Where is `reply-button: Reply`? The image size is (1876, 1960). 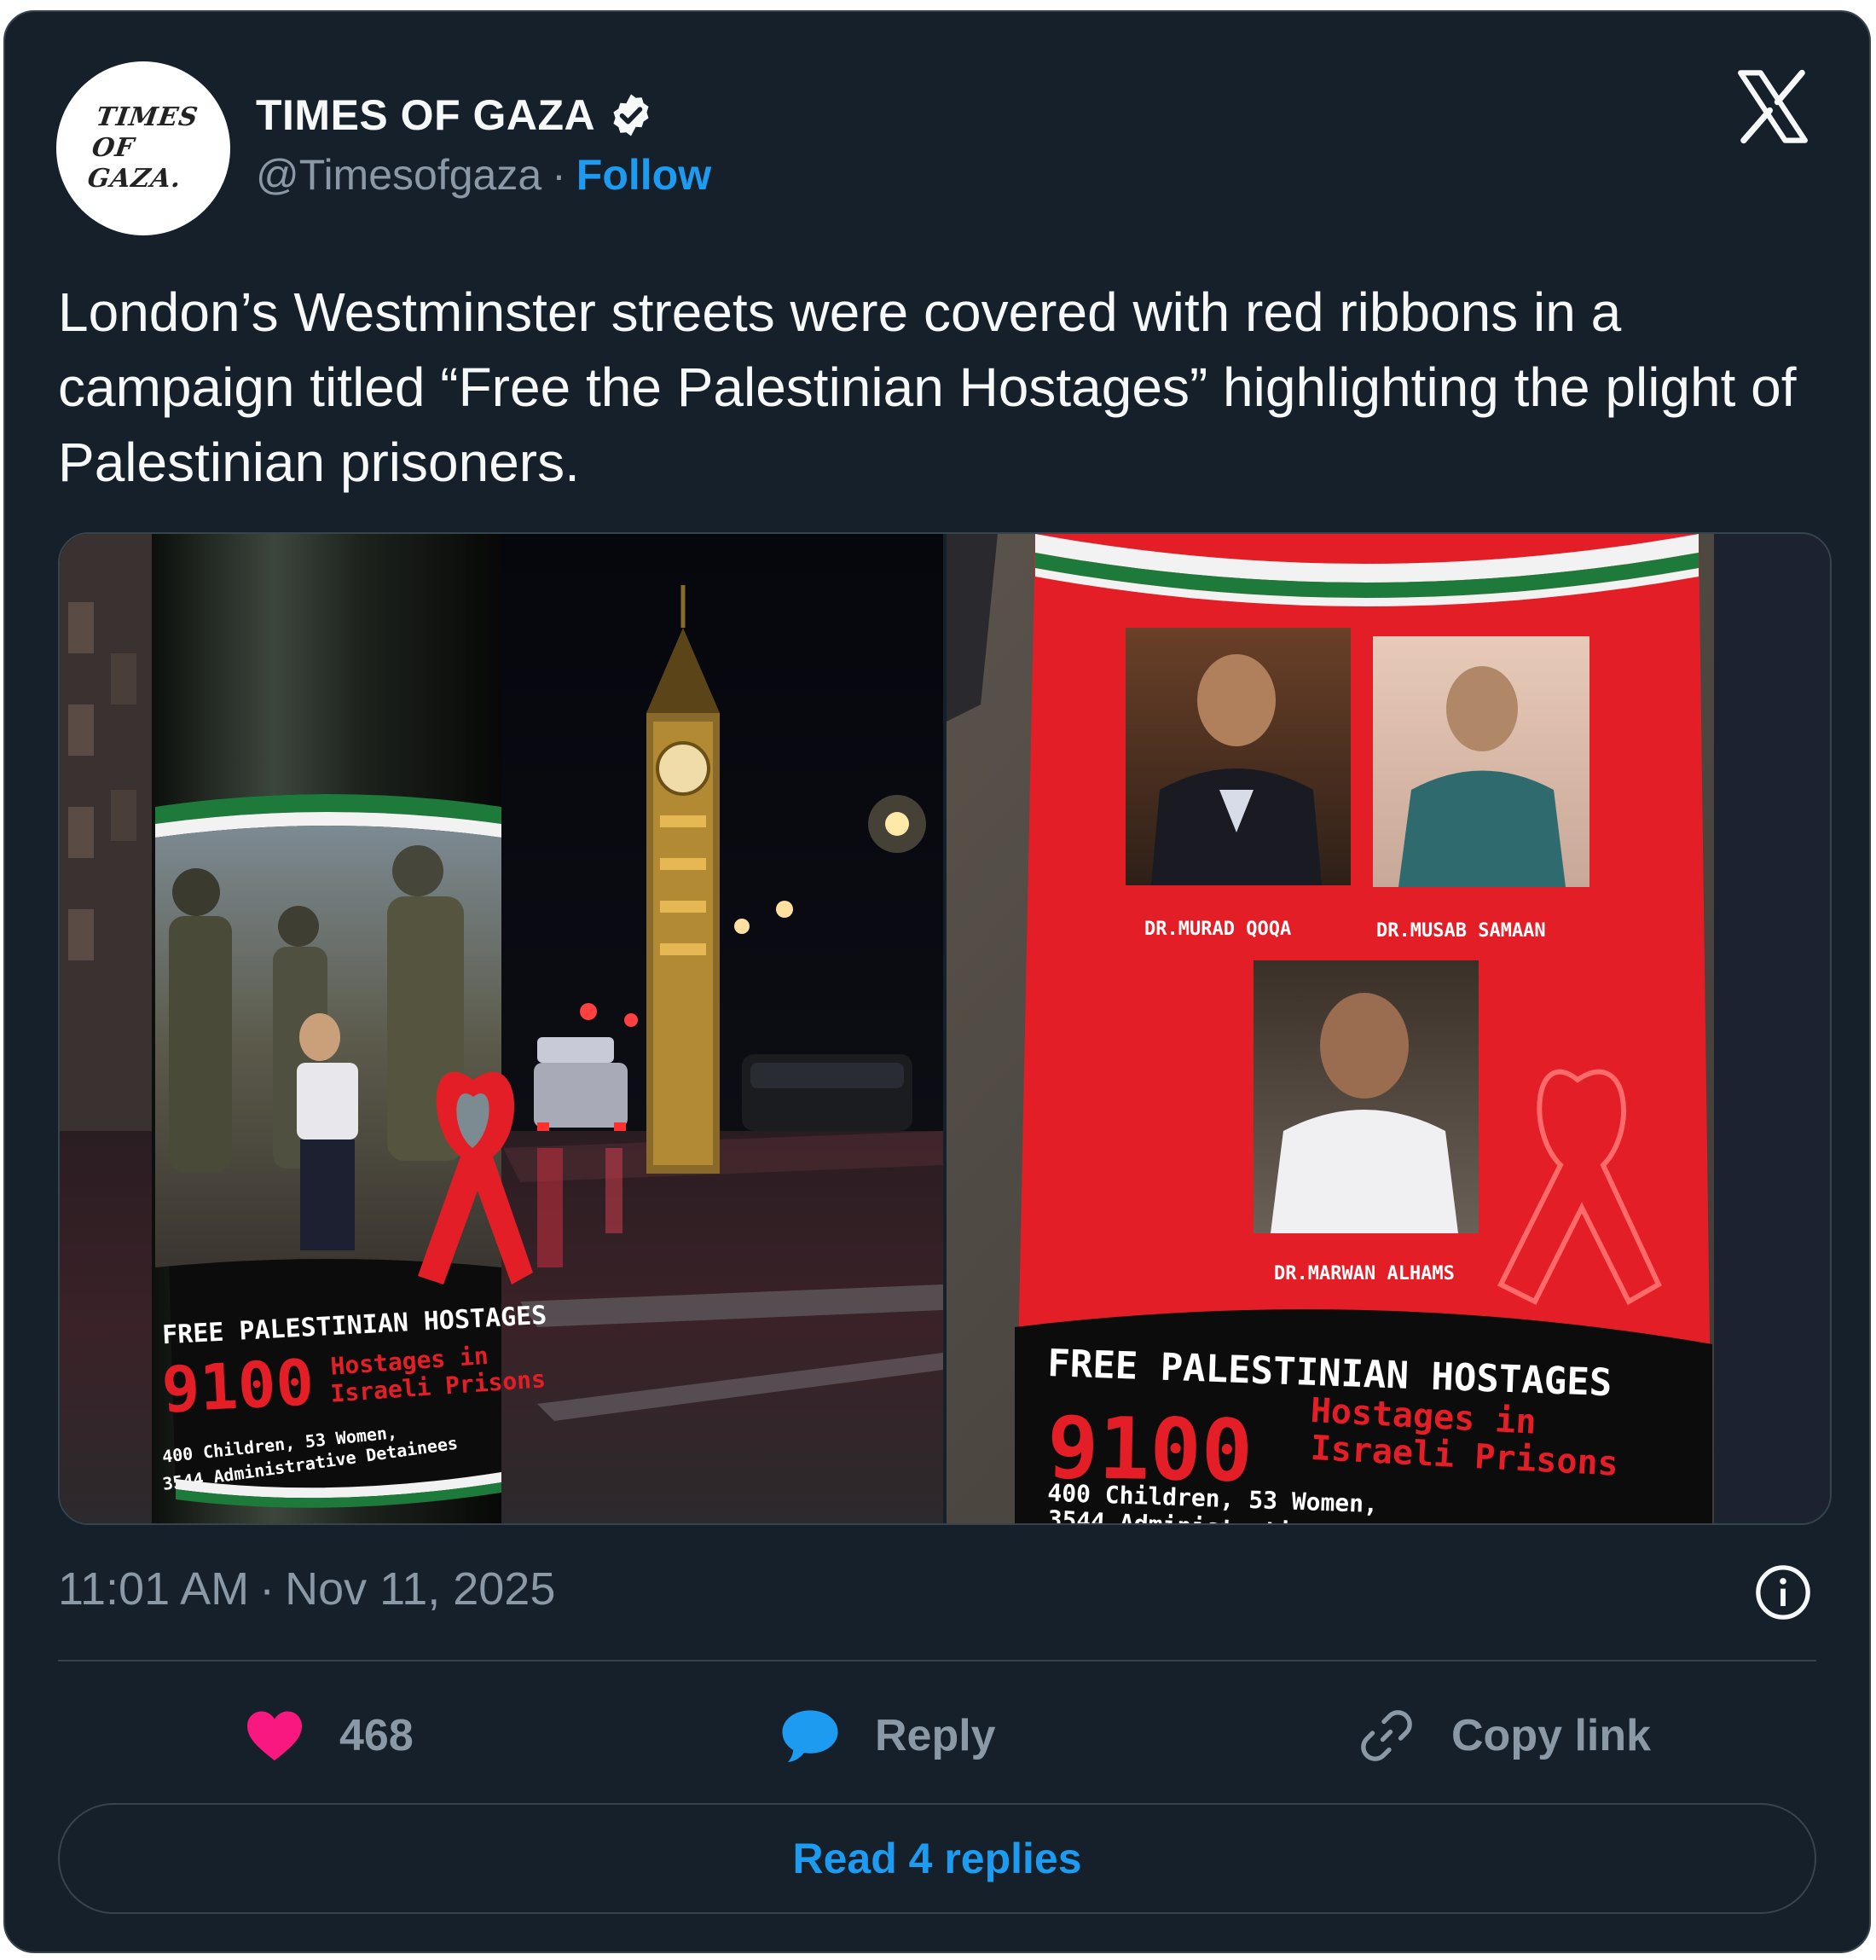 reply-button: Reply is located at coordinates (887, 1735).